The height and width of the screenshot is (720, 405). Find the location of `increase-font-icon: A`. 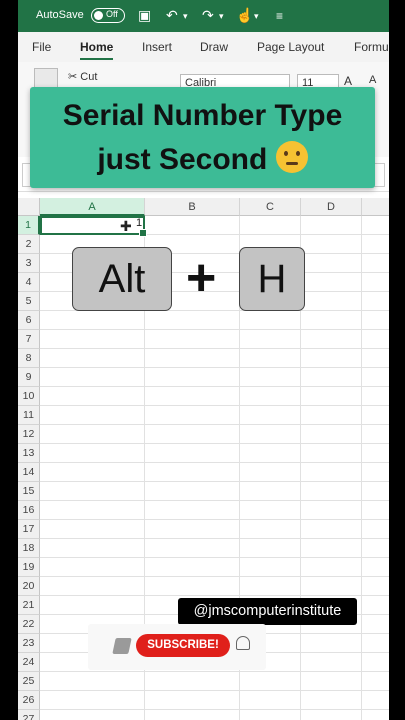

increase-font-icon: A is located at coordinates (348, 81).